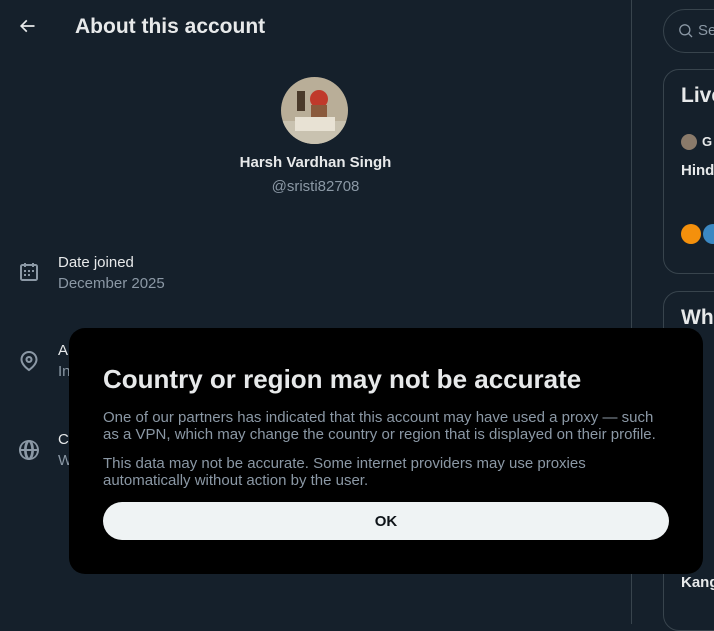  I want to click on search-box, so click(688, 31).